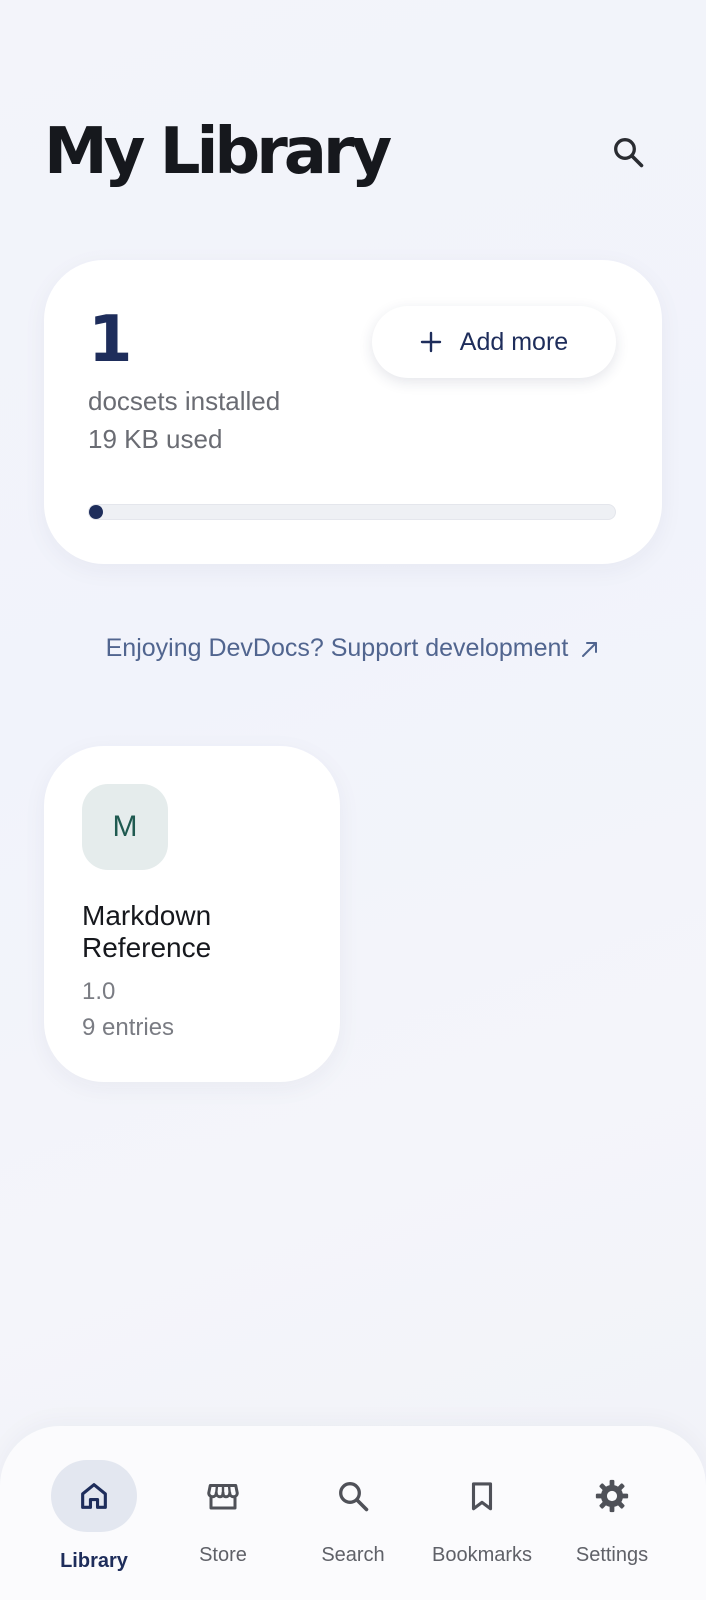  I want to click on nav-label-search: Search, so click(353, 1555).